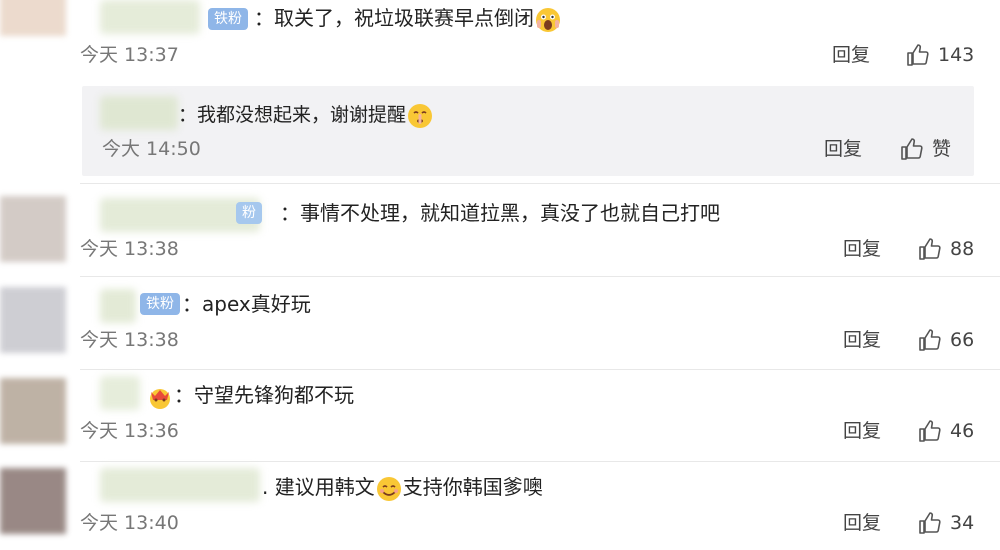  I want to click on comment-text: . 建议用韩文 支持你韩国爹噢, so click(402, 487).